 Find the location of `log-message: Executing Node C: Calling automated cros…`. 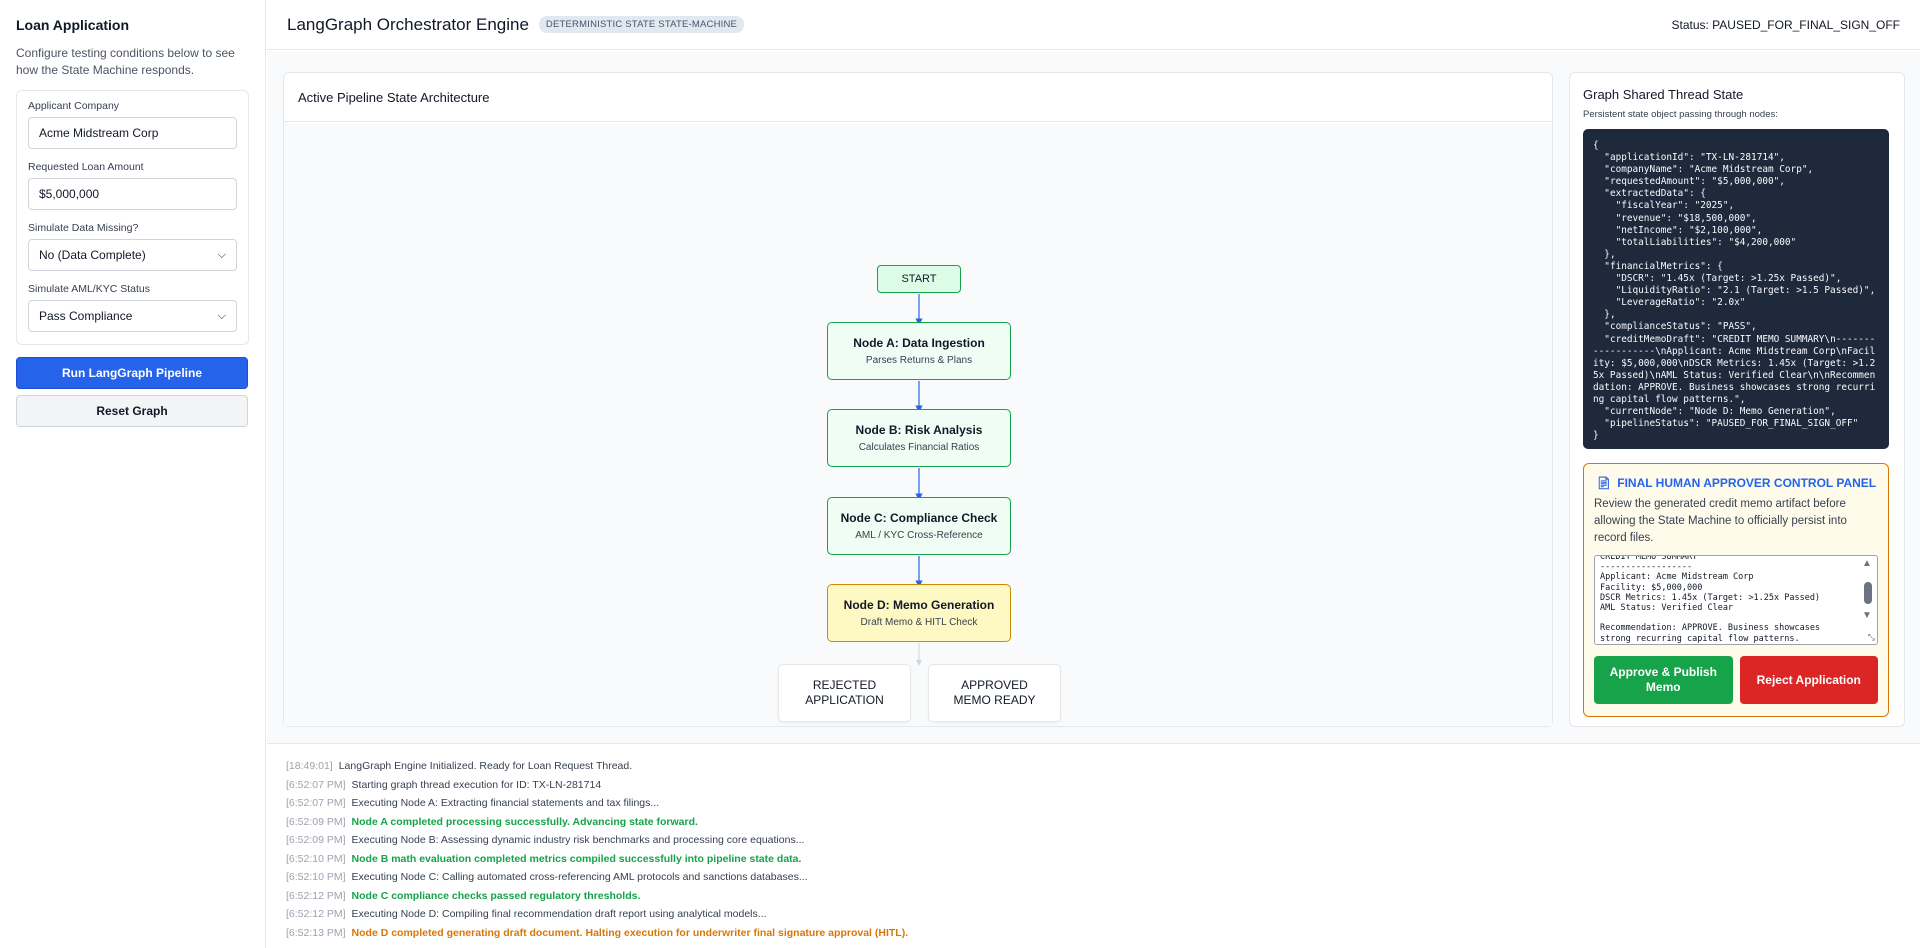

log-message: Executing Node C: Calling automated cros… is located at coordinates (579, 877).